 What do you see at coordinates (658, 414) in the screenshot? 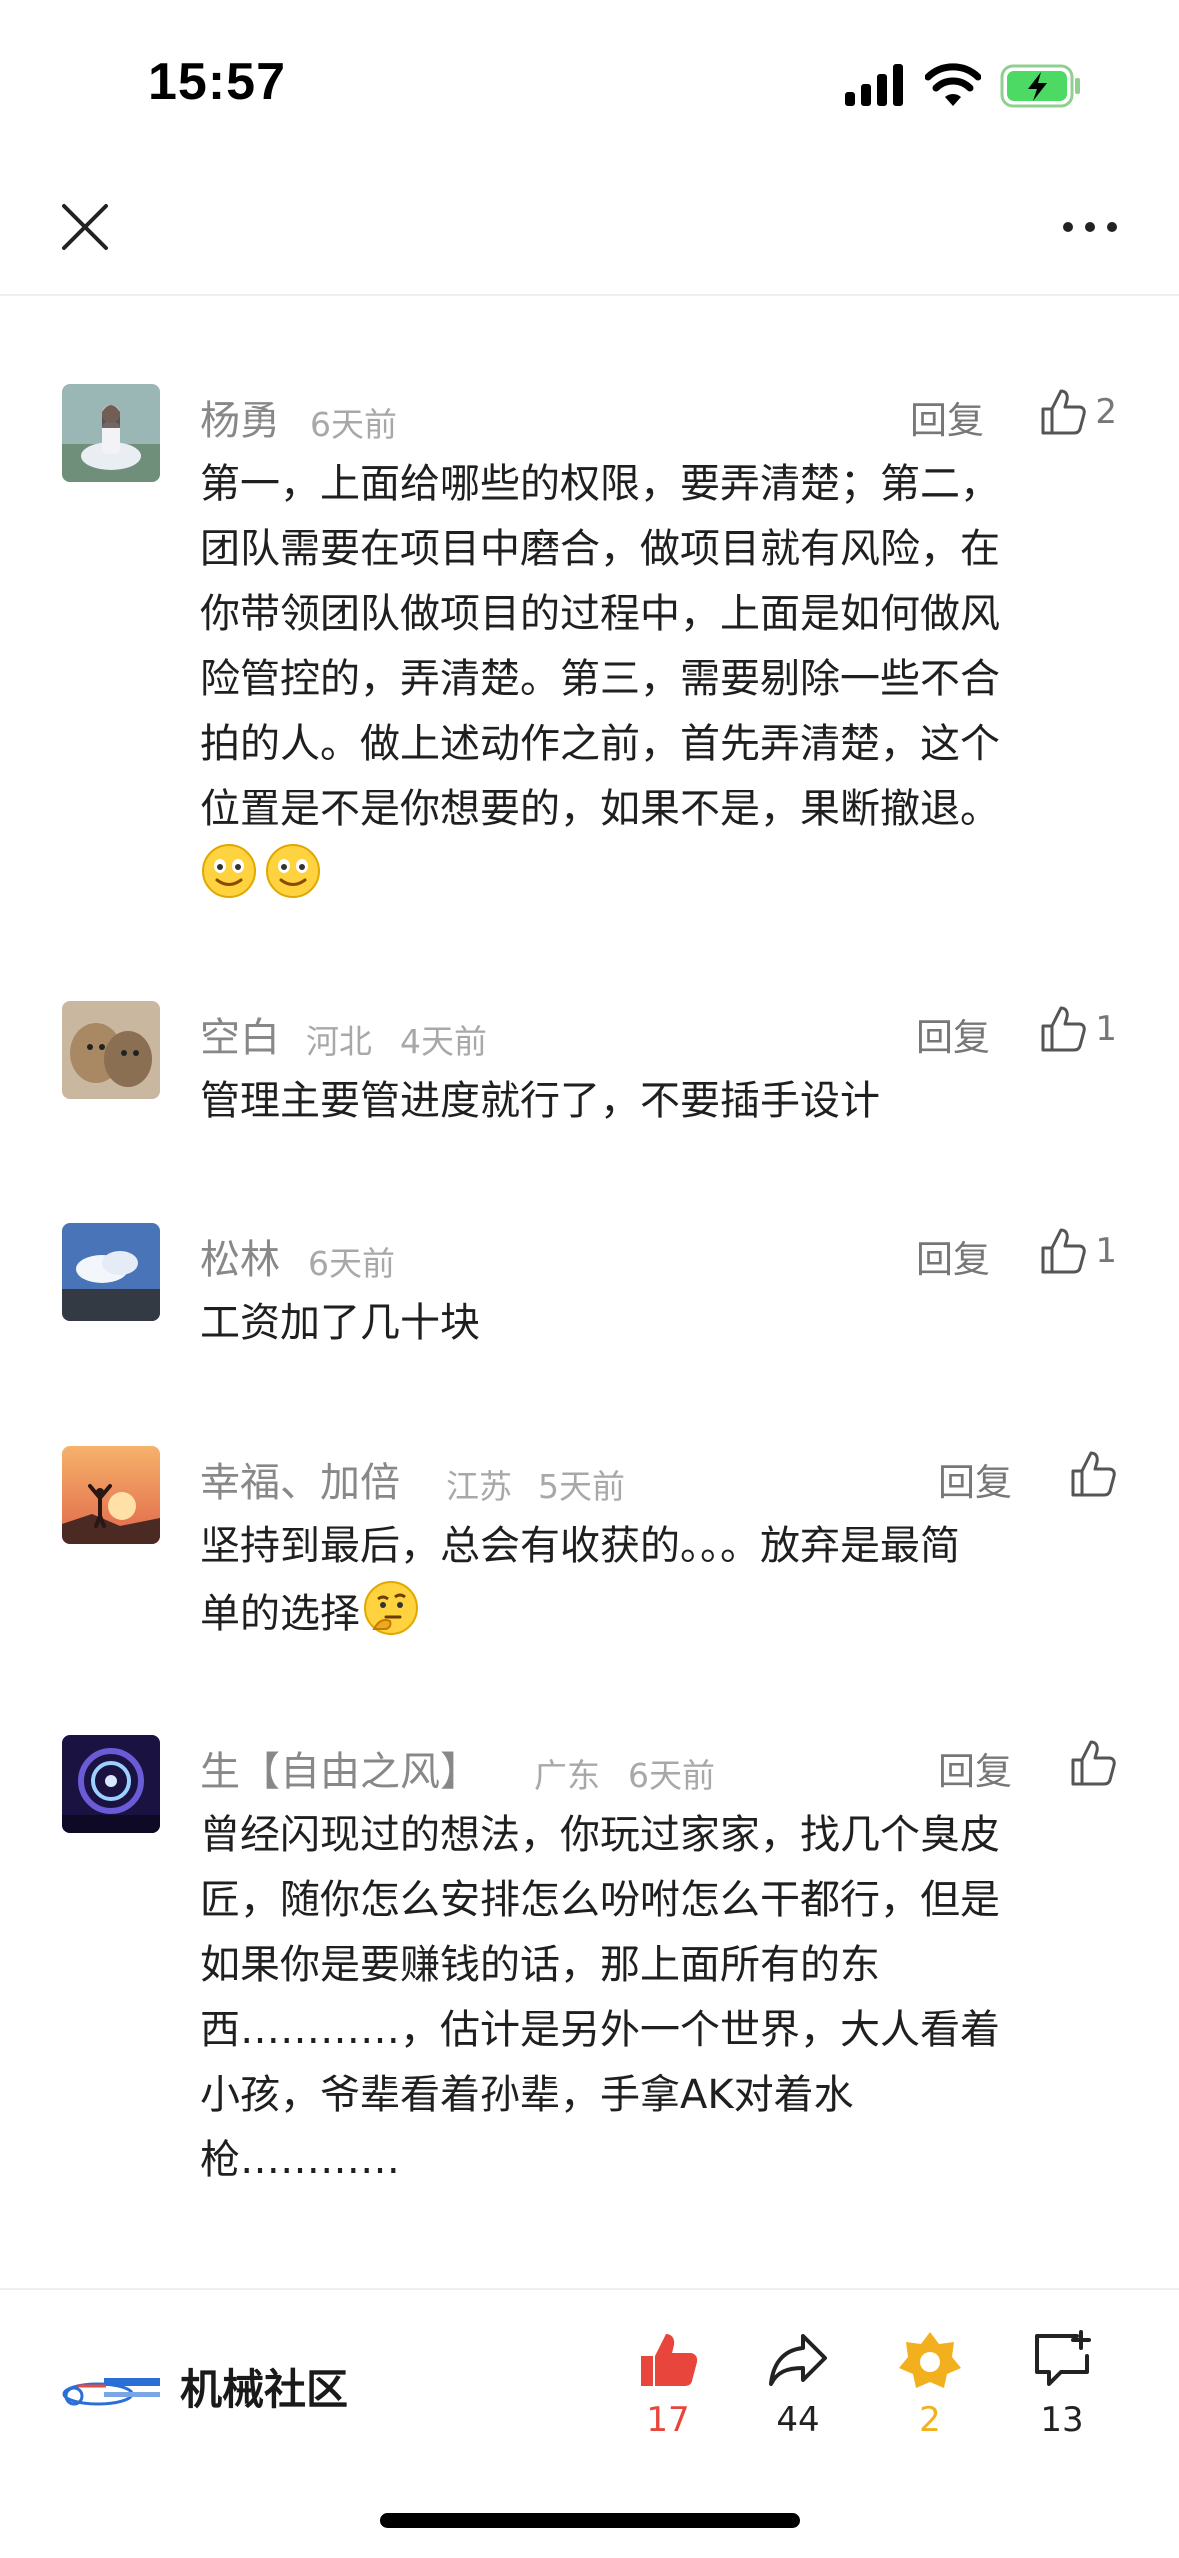
I see `comment-header: 杨勇 6天前 回复 2` at bounding box center [658, 414].